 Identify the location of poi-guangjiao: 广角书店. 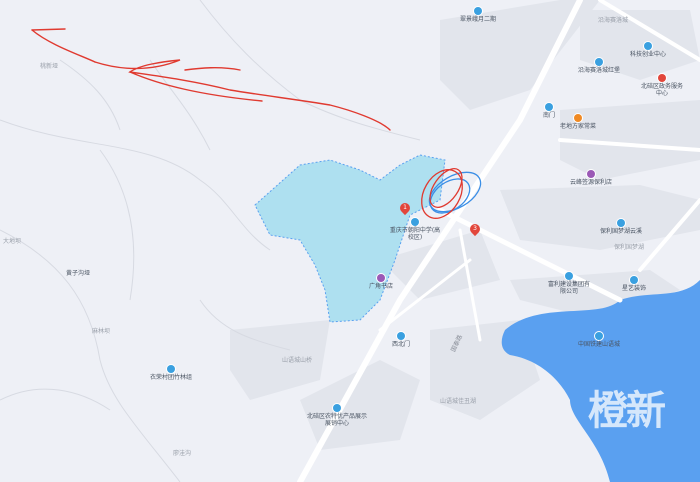
(381, 282).